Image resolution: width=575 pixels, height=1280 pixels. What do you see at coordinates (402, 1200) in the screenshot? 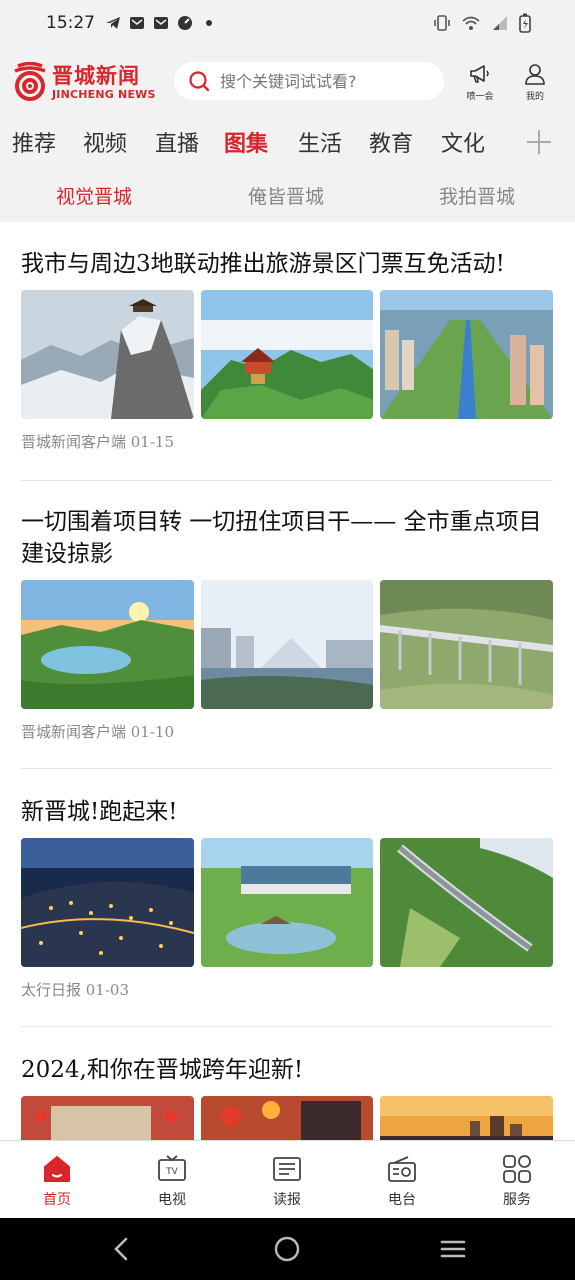
I see `nav-radio-label: 电台` at bounding box center [402, 1200].